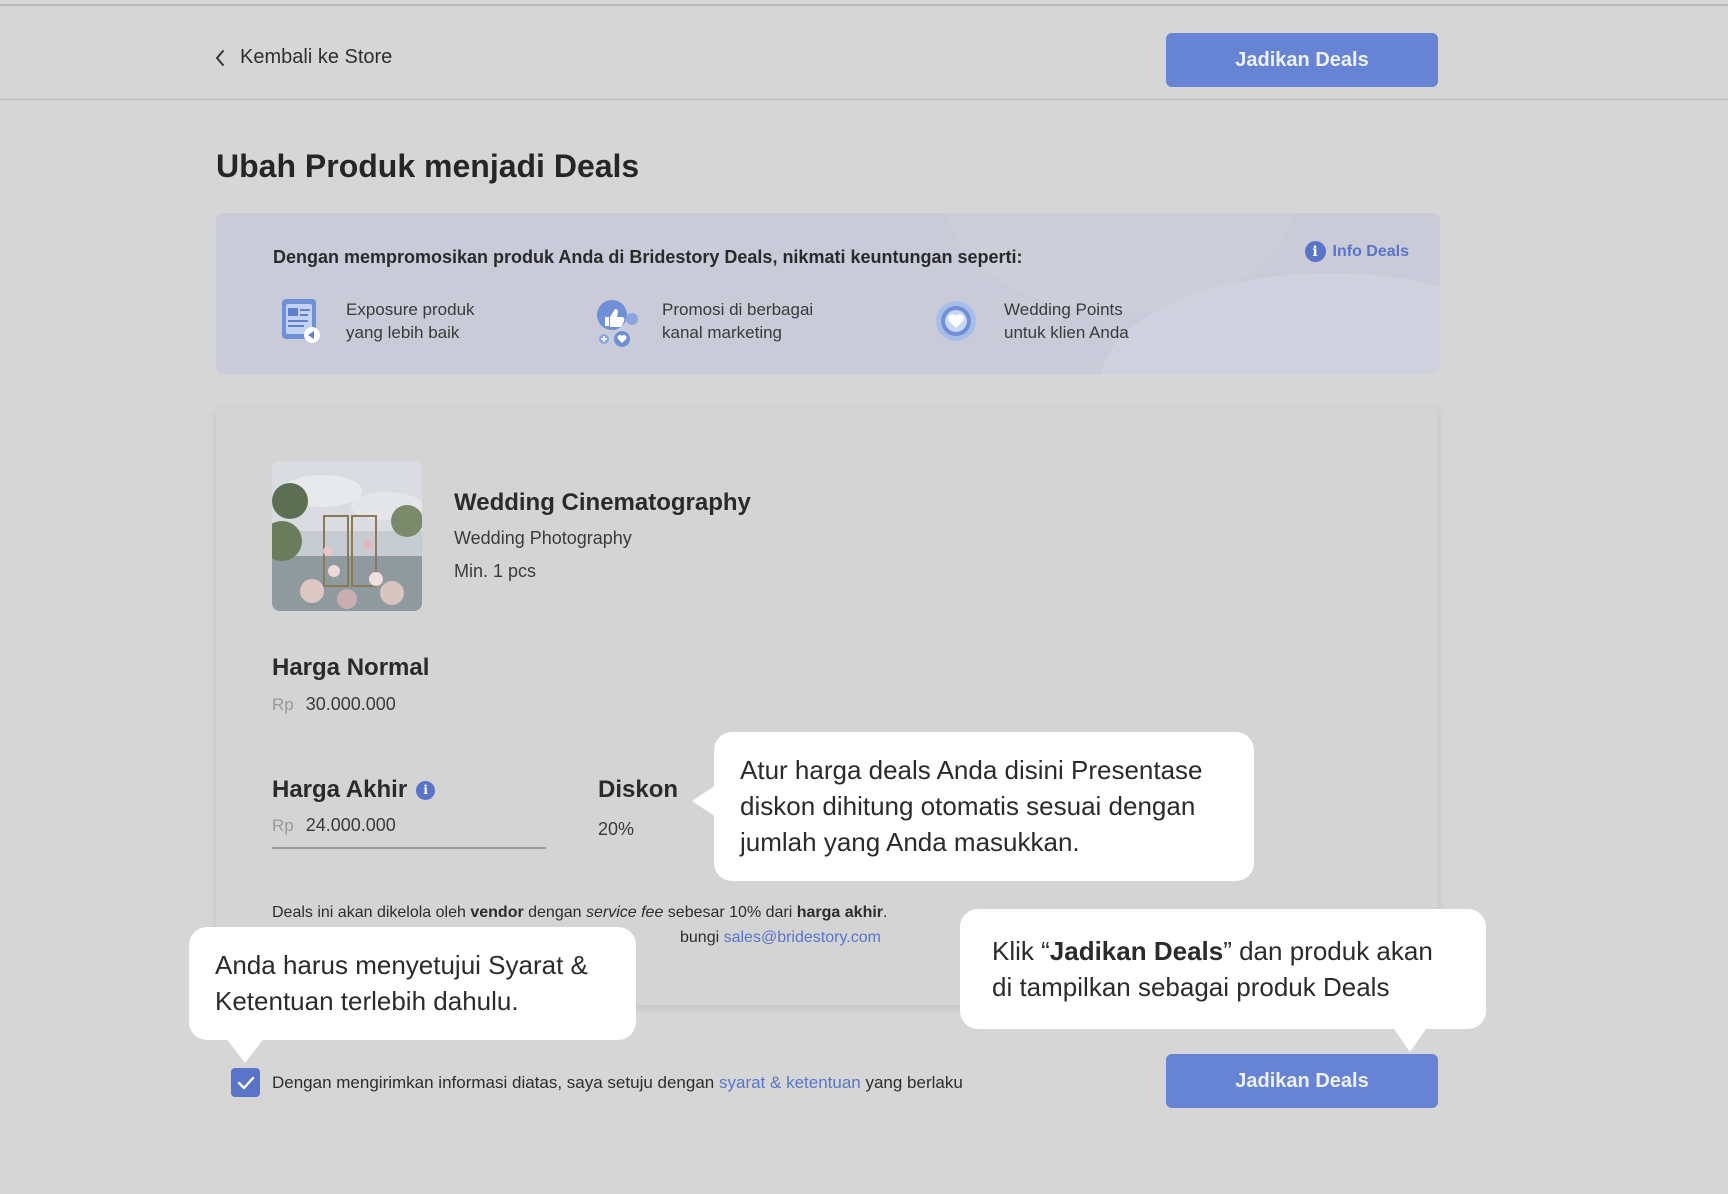  Describe the element at coordinates (638, 789) in the screenshot. I see `discount-label: Diskon` at that location.